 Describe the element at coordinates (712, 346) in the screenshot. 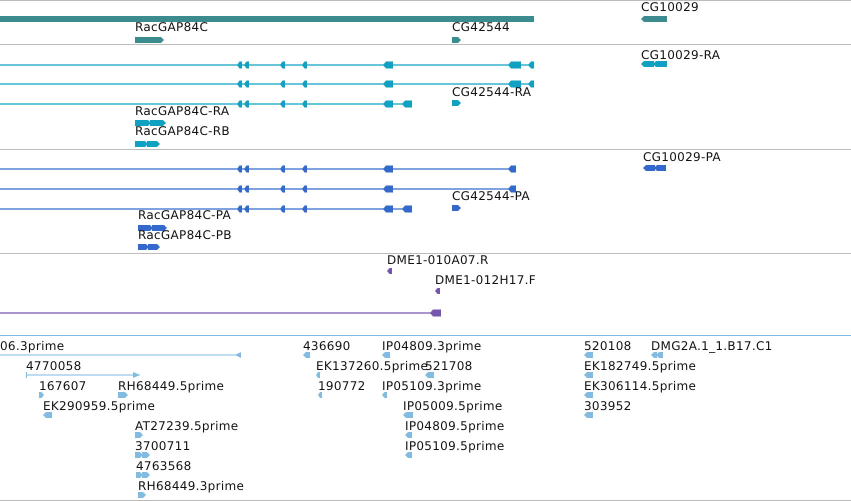

I see `feature-label: DMG2A.1_1.B17.C1` at that location.